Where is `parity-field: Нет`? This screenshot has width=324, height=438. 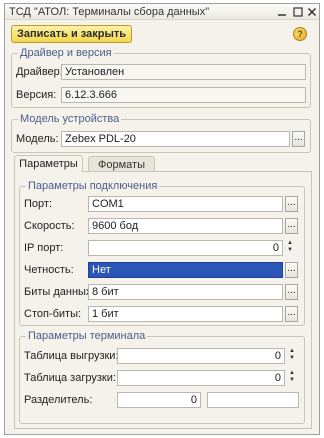 parity-field: Нет is located at coordinates (185, 270).